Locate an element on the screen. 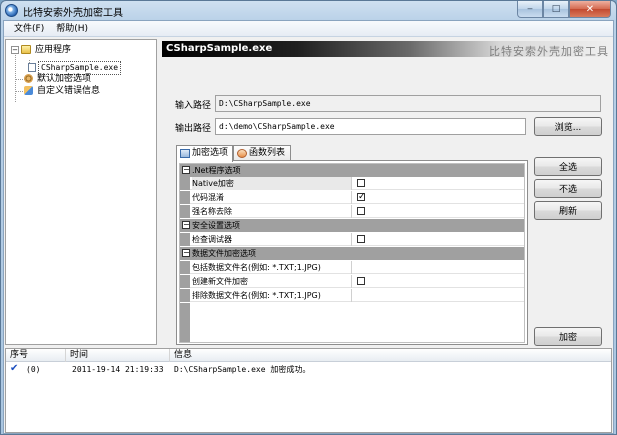 Image resolution: width=617 pixels, height=435 pixels. category-label: 安全设置选项 is located at coordinates (216, 225).